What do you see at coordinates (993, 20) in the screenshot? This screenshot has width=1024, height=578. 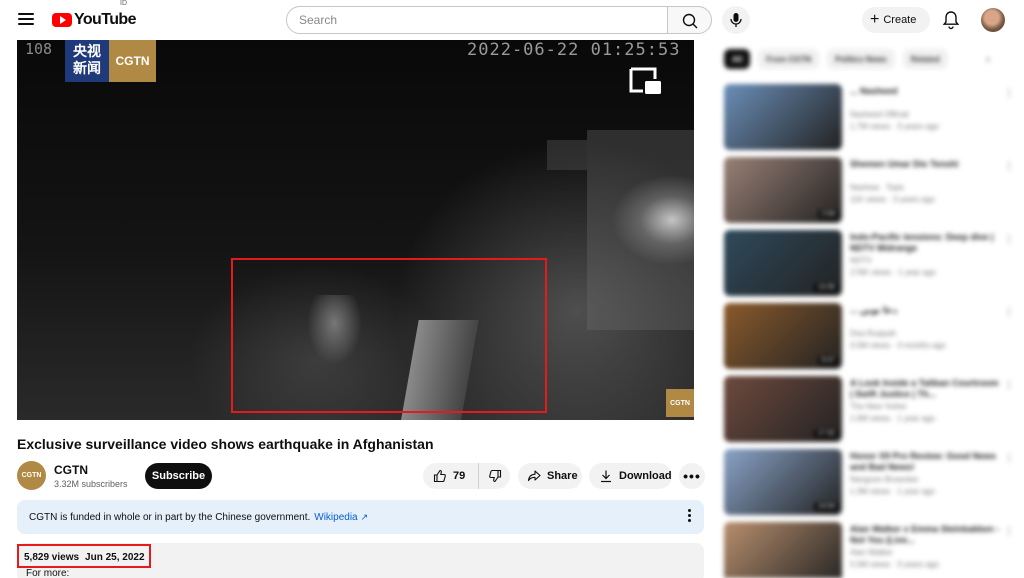 I see `user-avatar` at bounding box center [993, 20].